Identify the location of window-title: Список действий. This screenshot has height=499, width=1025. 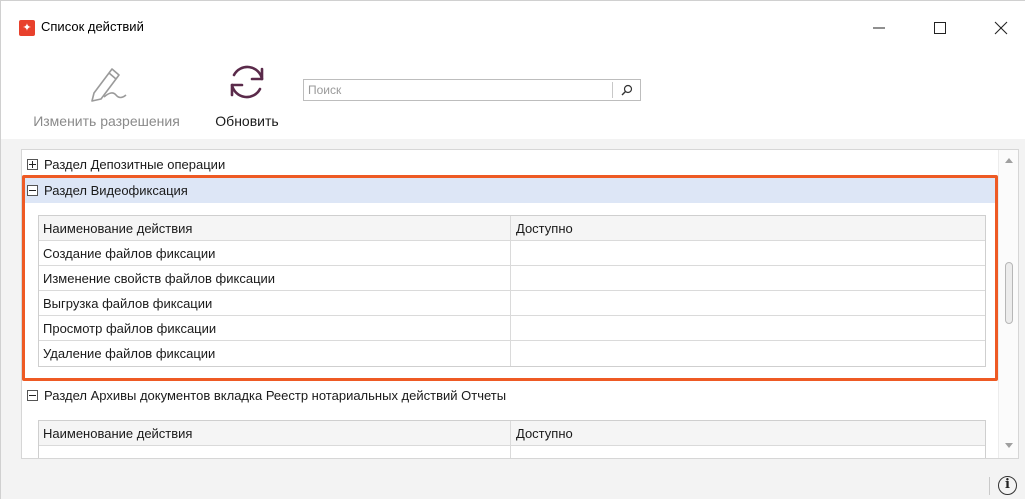
(92, 26).